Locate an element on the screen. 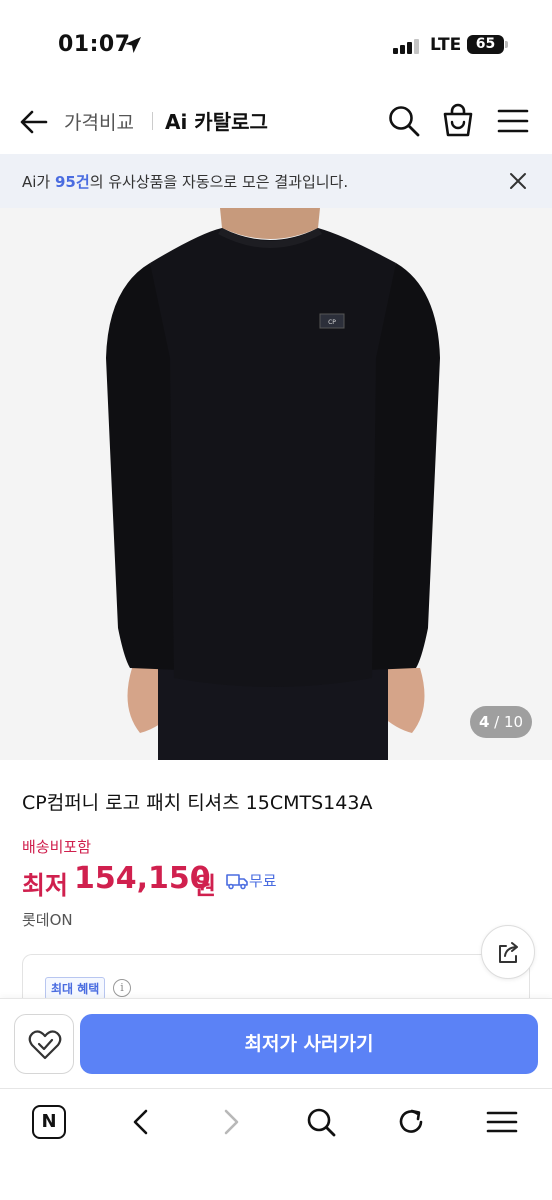  max-benefit-badge: 최대 혜택 is located at coordinates (75, 988).